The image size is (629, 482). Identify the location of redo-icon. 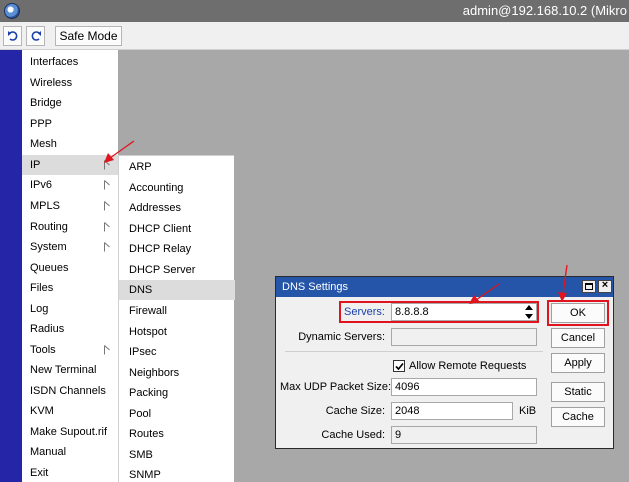
(36, 36).